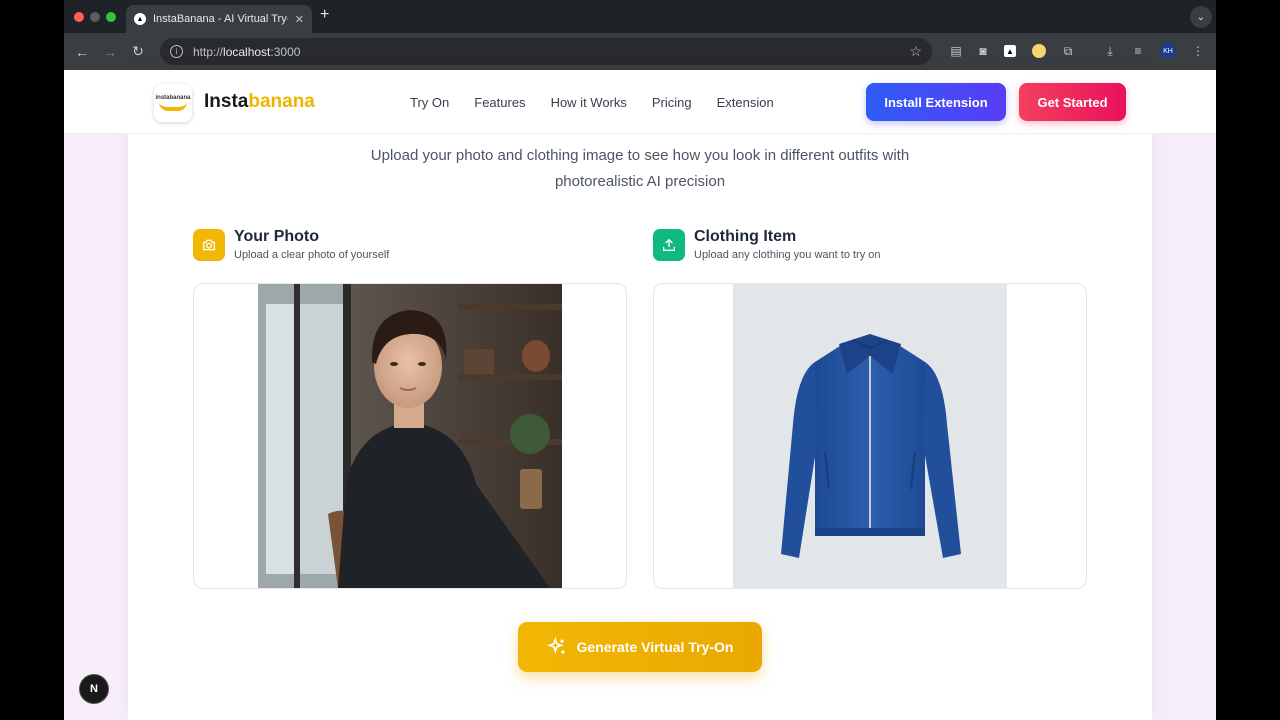  I want to click on person-photo, so click(410, 436).